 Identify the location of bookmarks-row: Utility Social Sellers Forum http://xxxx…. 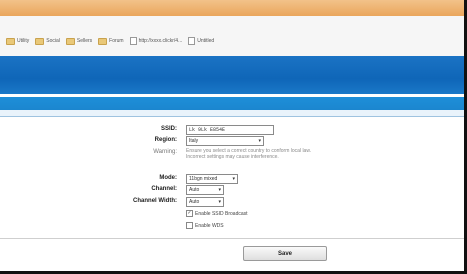
(110, 41).